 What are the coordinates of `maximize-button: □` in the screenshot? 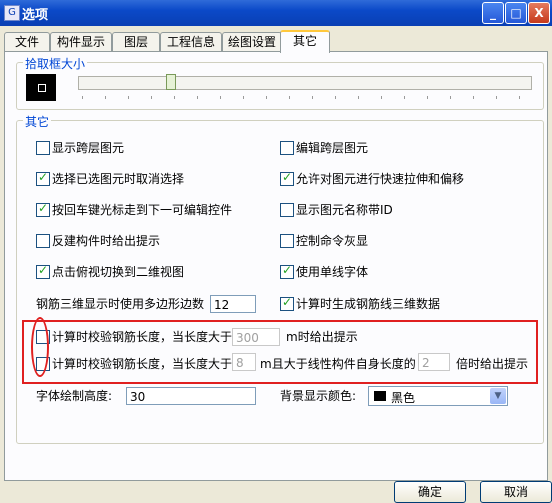 It's located at (516, 13).